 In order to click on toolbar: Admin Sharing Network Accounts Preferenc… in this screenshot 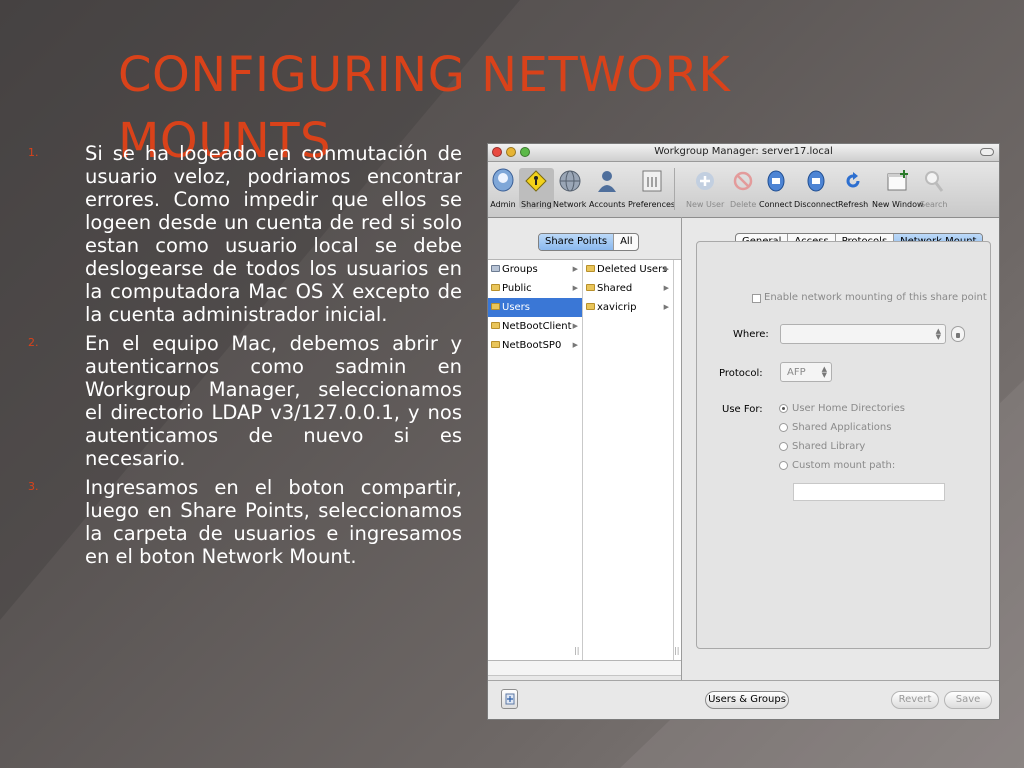, I will do `click(743, 190)`.